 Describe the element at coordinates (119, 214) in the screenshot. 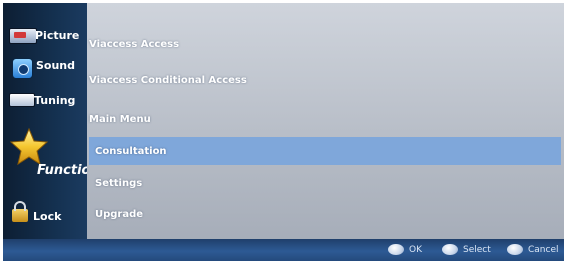

I see `menu-item-label: Upgrade` at that location.